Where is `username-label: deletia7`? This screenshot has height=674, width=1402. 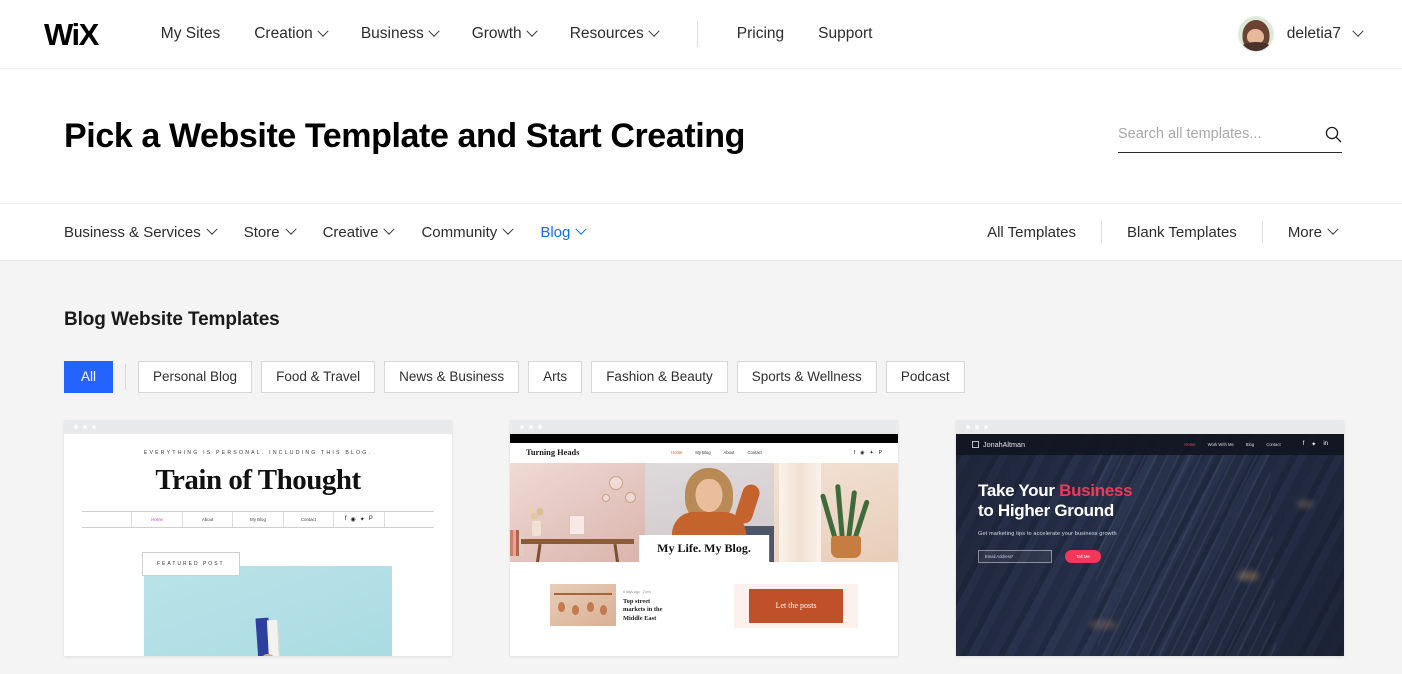
username-label: deletia7 is located at coordinates (1313, 33).